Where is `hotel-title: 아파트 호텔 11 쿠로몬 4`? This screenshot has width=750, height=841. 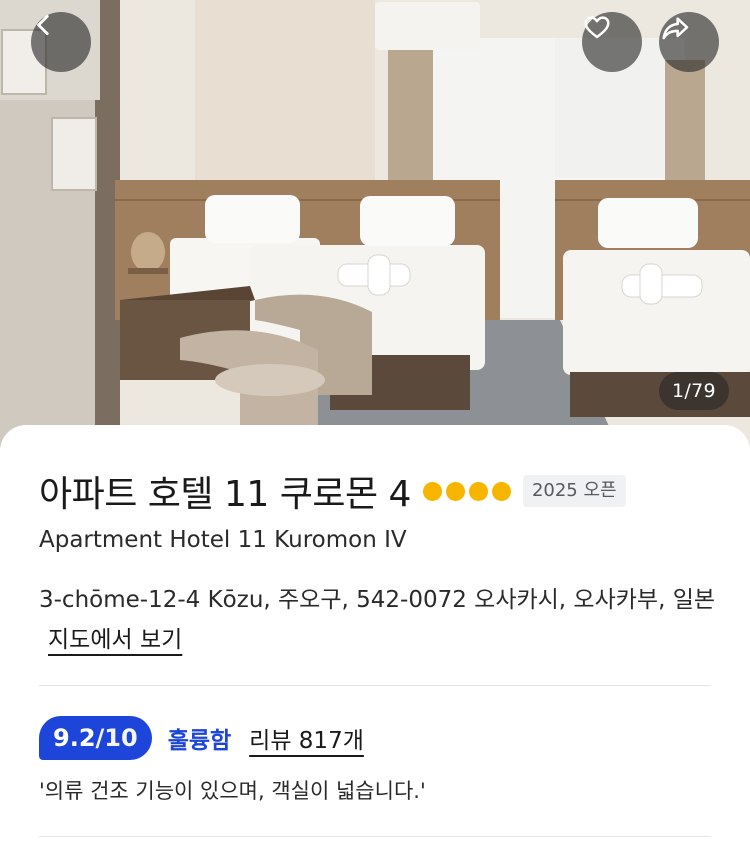
hotel-title: 아파트 호텔 11 쿠로몬 4 is located at coordinates (225, 494).